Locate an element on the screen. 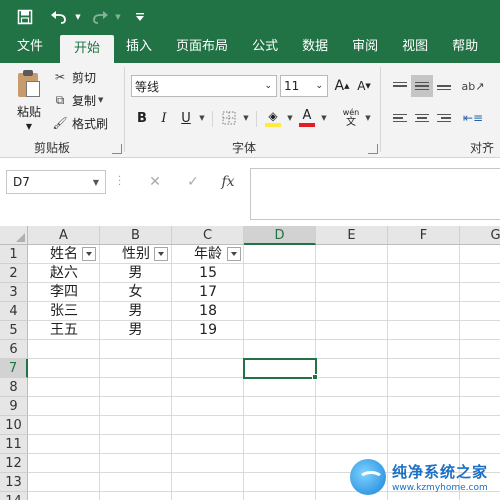 The image size is (500, 500). cell-c6 is located at coordinates (208, 349).